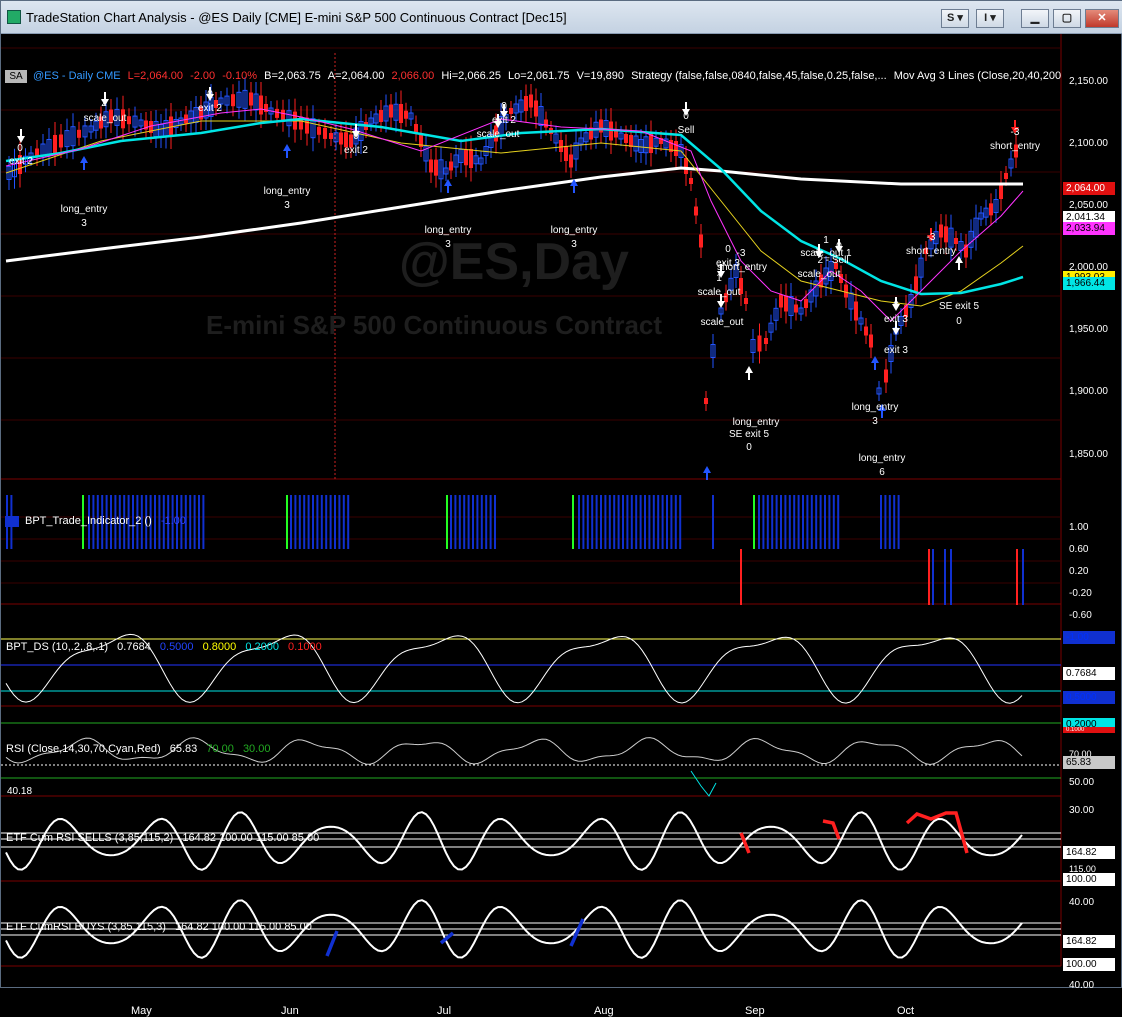  I want to click on rsi-axis-label: 30.00, so click(1082, 810).